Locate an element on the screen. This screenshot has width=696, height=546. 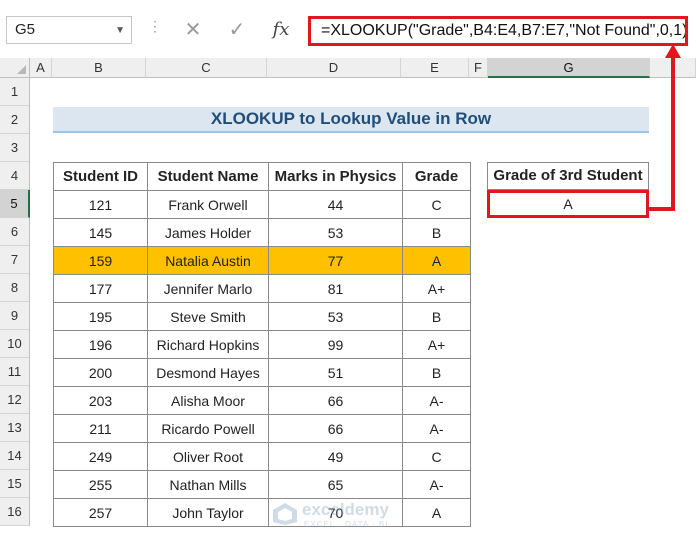
table-cell: John Taylor is located at coordinates (208, 512).